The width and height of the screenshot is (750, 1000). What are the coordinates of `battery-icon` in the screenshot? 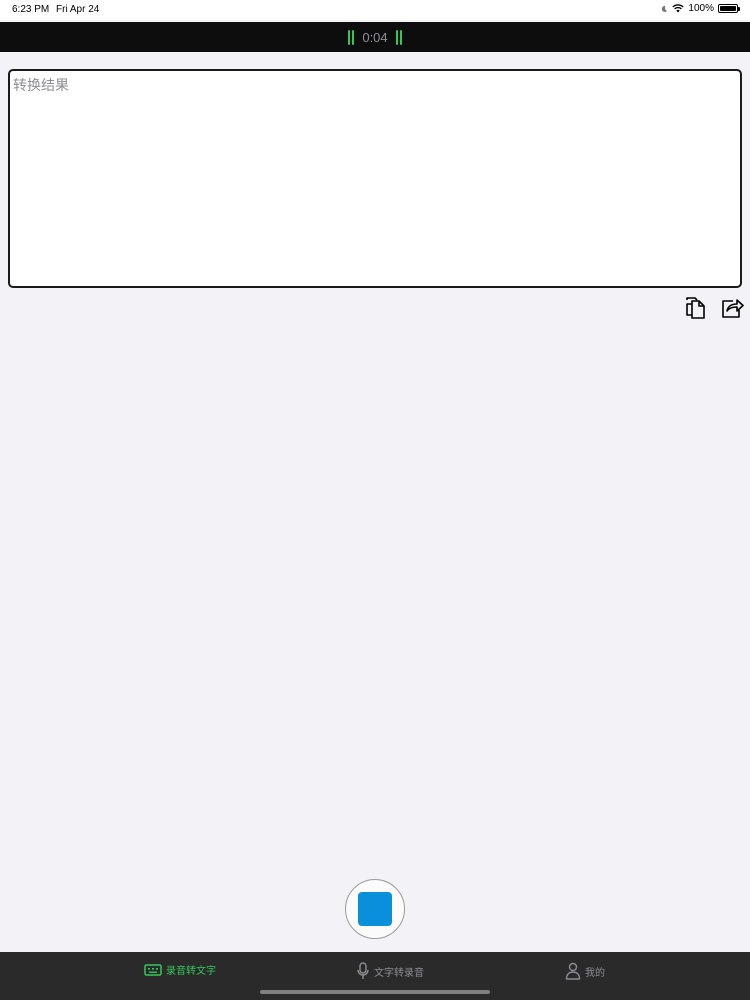 It's located at (729, 8).